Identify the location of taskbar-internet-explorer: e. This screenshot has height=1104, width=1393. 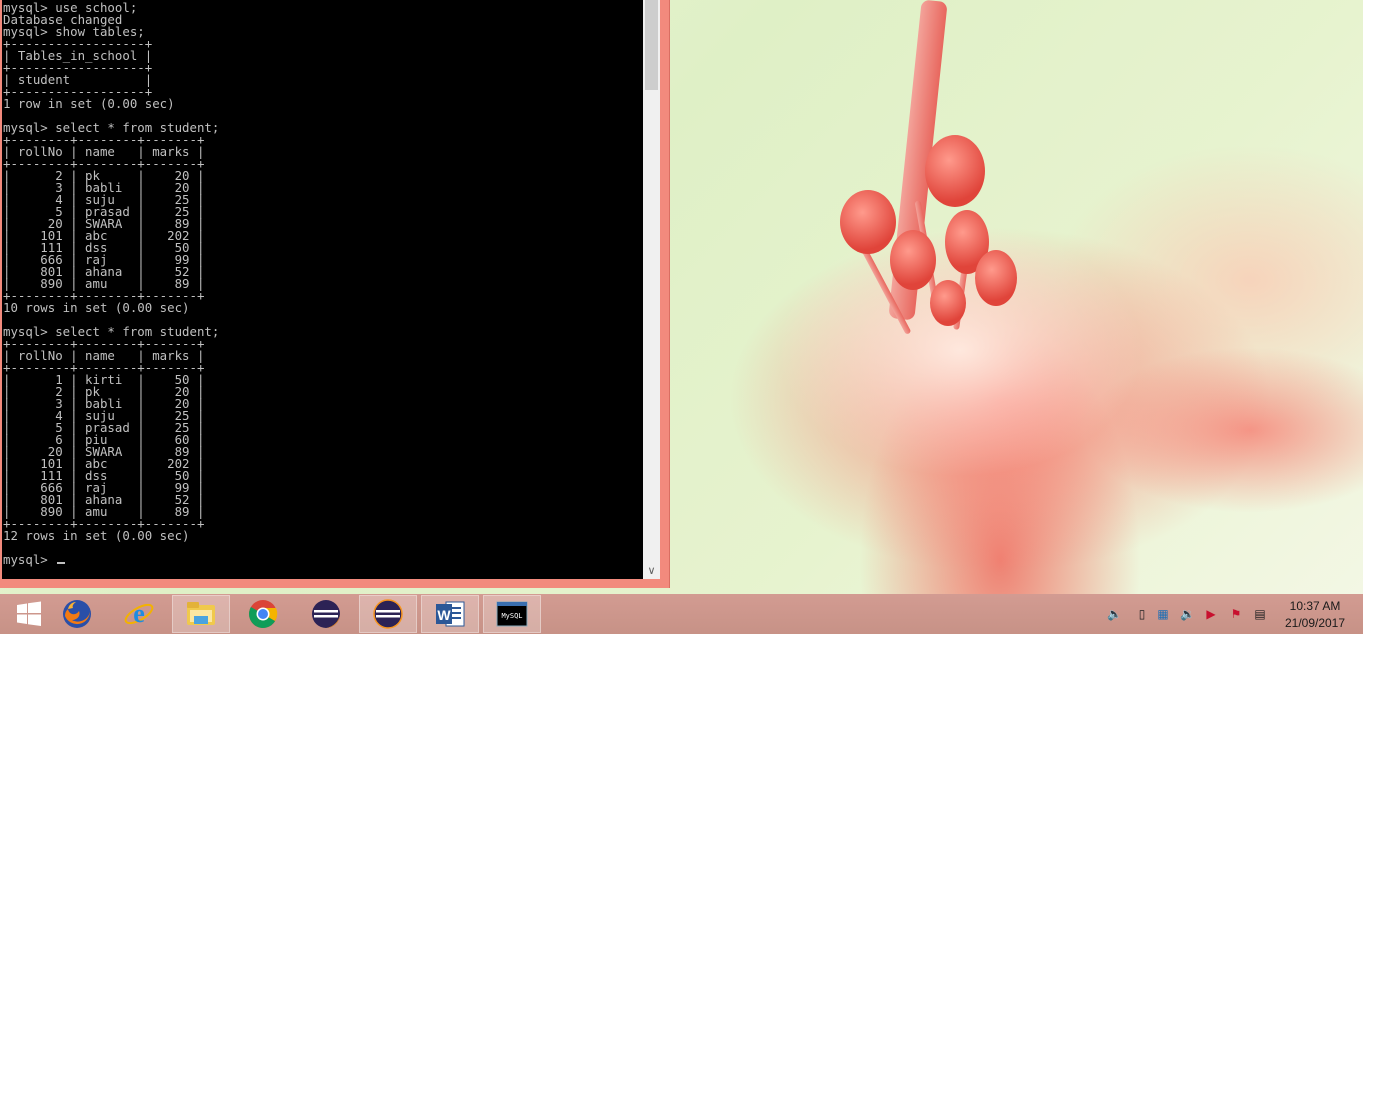
(139, 614).